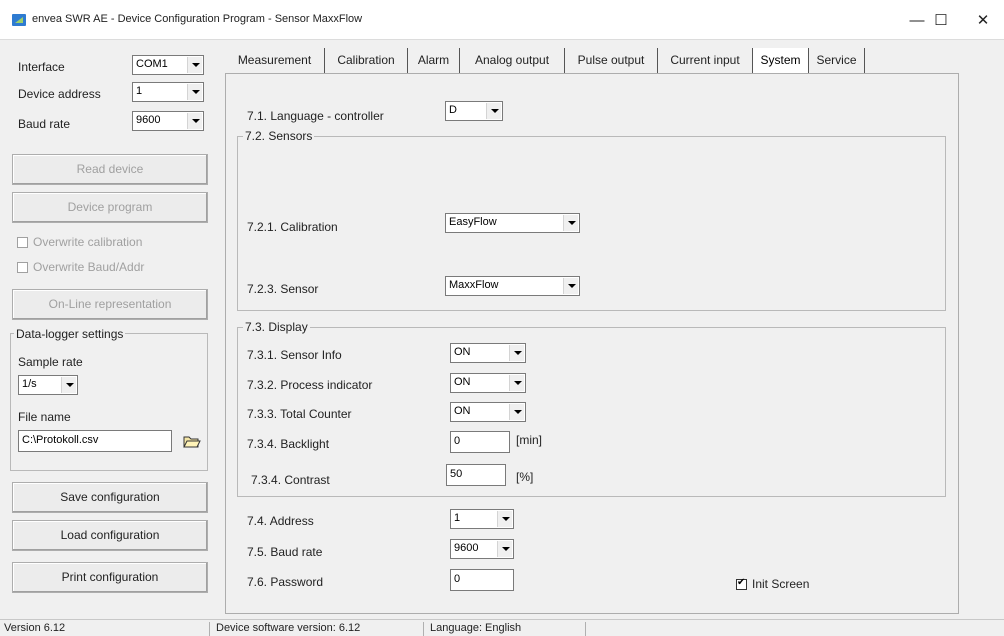 This screenshot has height=636, width=1004. I want to click on process-indicator-label: 7.3.2. Process indicator, so click(310, 385).